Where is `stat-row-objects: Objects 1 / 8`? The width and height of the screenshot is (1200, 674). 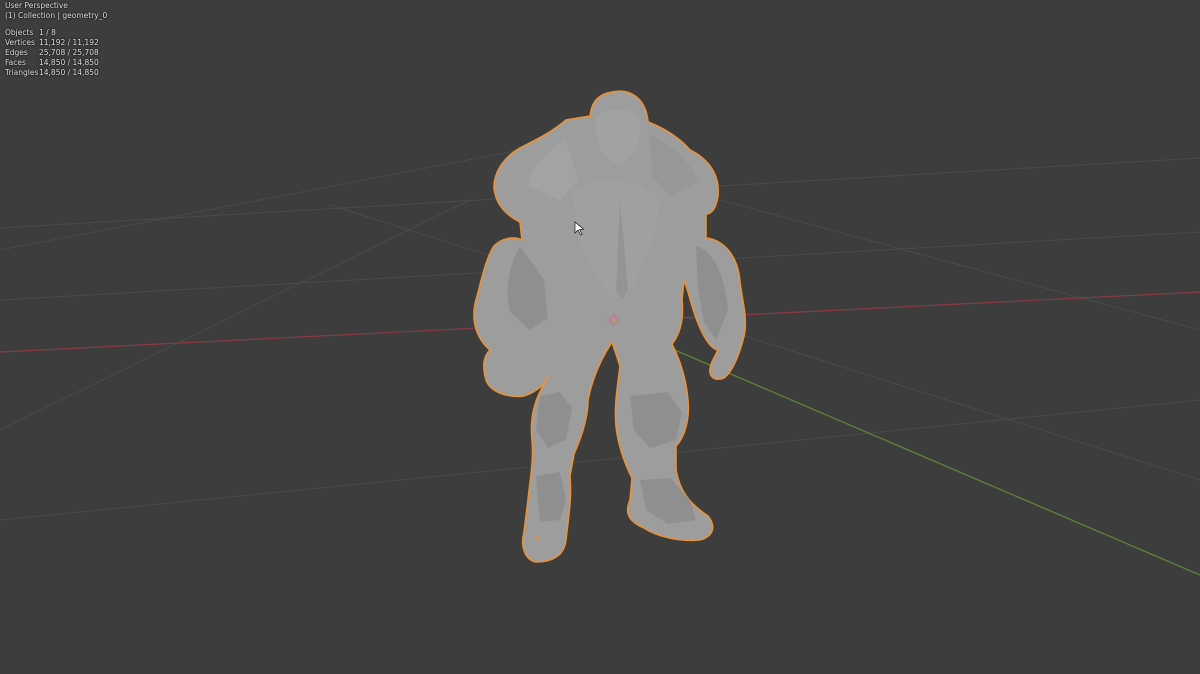
stat-row-objects: Objects 1 / 8 is located at coordinates (52, 33).